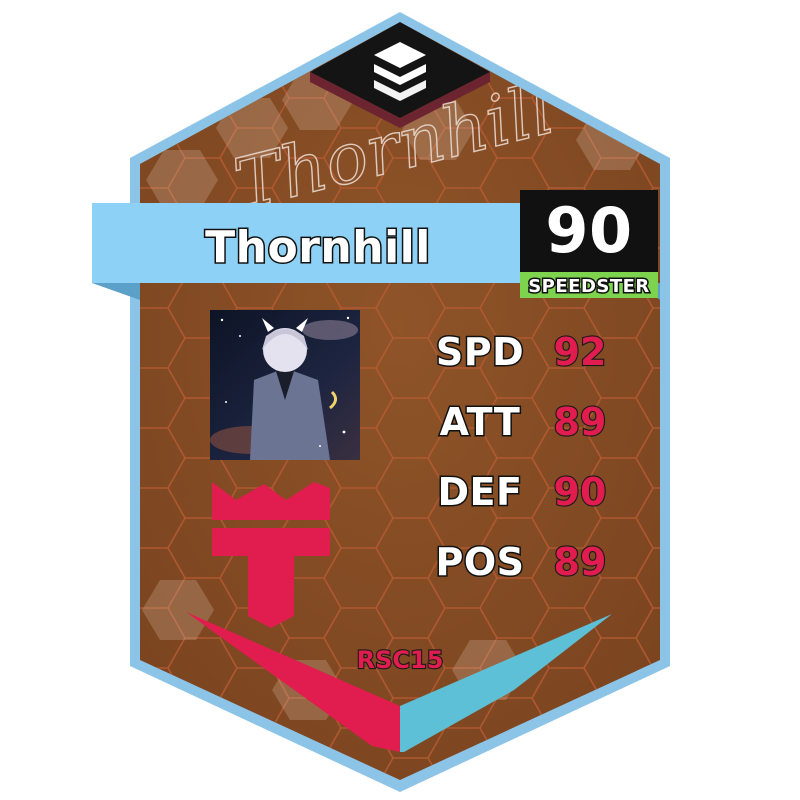 This screenshot has height=800, width=800. I want to click on stat-value: 90, so click(580, 492).